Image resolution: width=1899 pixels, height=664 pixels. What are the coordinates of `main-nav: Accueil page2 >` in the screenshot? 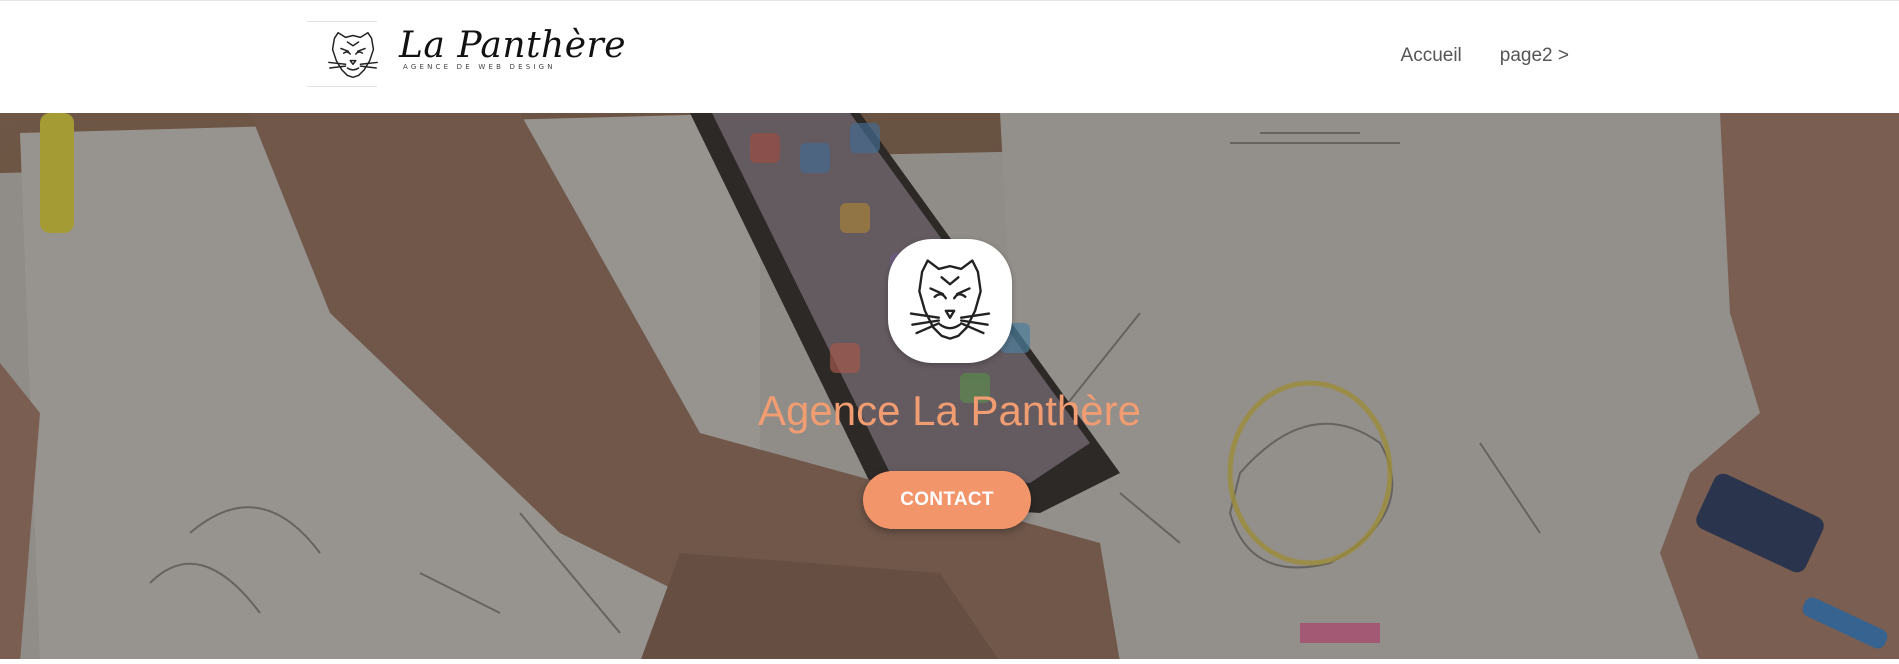 It's located at (1485, 56).